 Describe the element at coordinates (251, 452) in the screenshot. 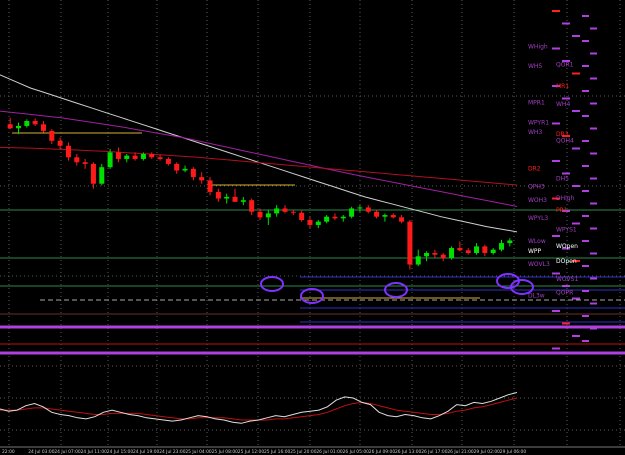

I see `x-tick-label-9: 25 Jul 12:00` at that location.